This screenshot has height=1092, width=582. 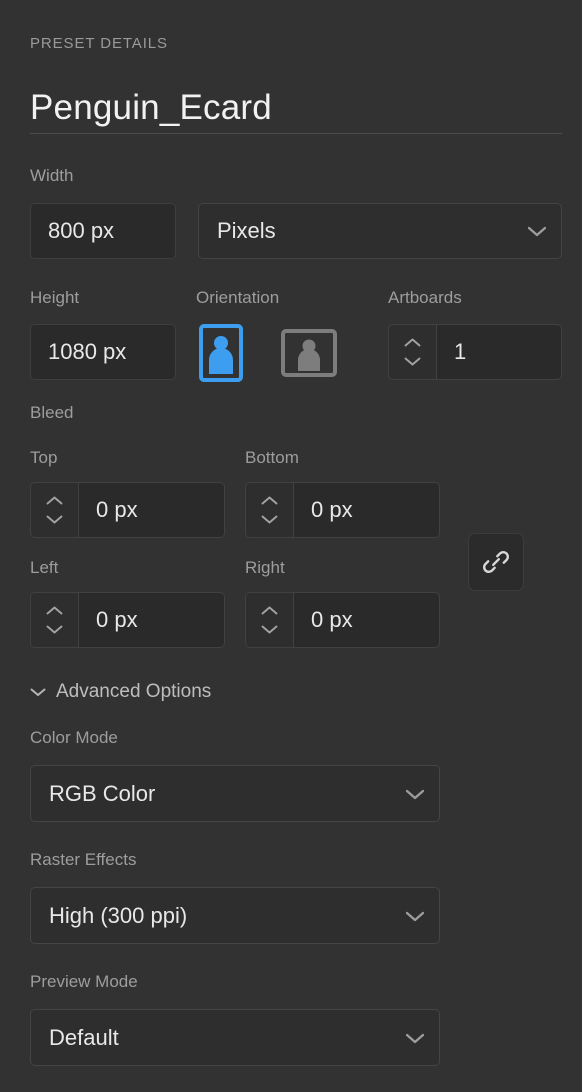 I want to click on artboards-stepper: 1, so click(x=475, y=352).